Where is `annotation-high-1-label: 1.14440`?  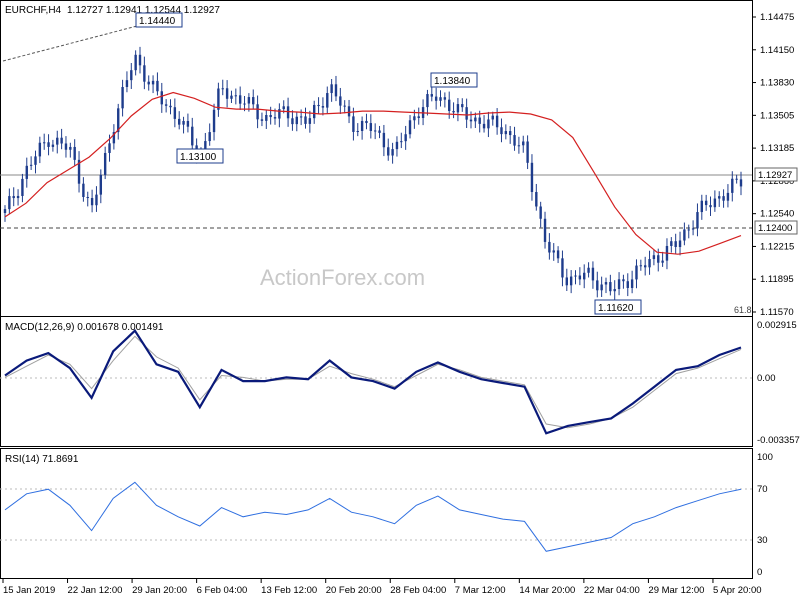 annotation-high-1-label: 1.14440 is located at coordinates (157, 21).